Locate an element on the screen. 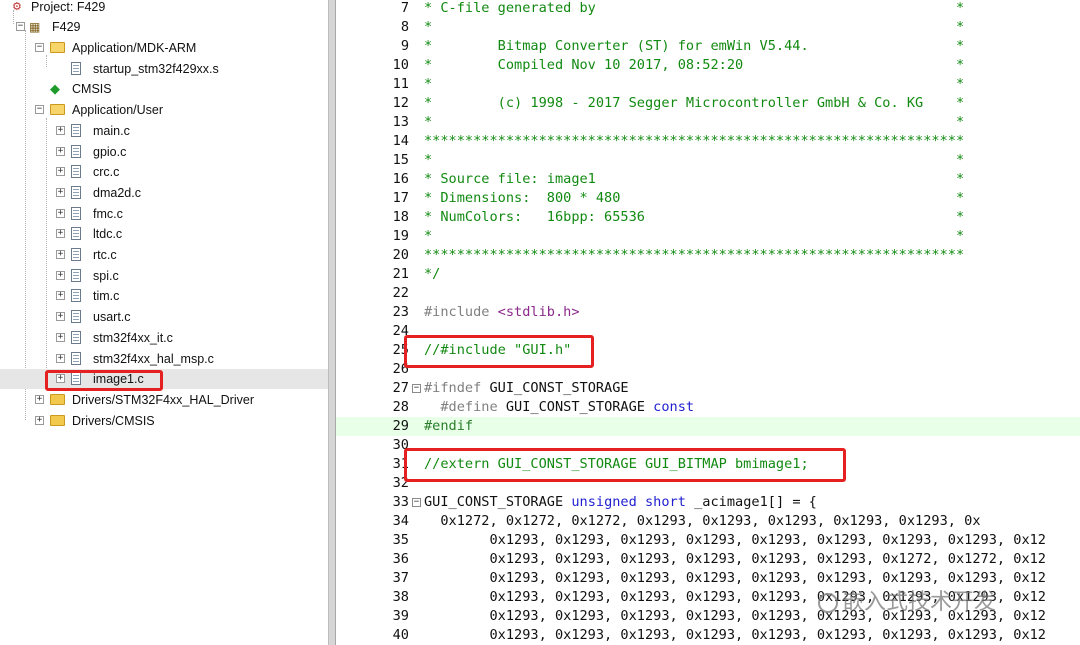  tree-item: + gpio.c is located at coordinates (164, 152).